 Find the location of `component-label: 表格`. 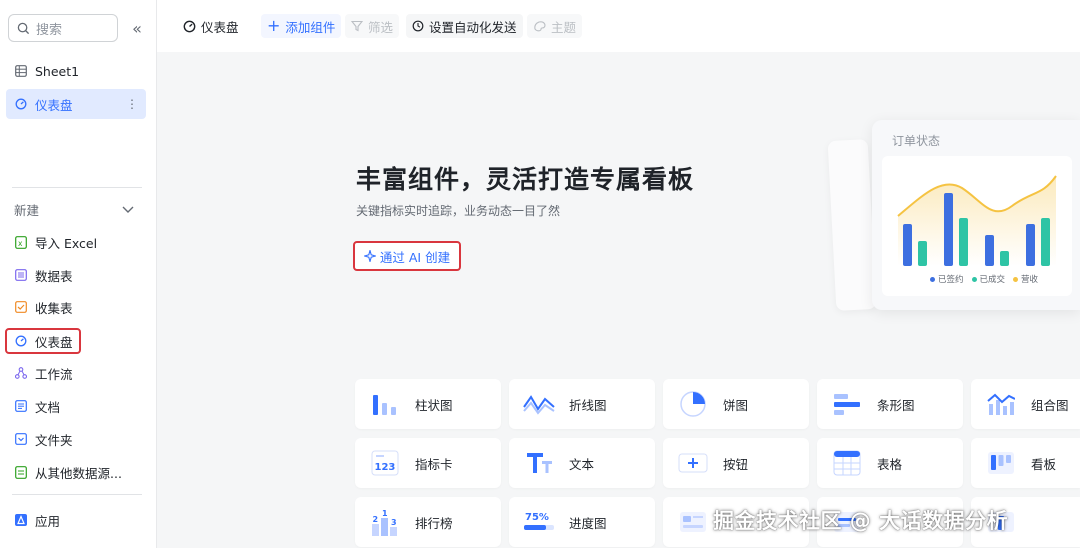

component-label: 表格 is located at coordinates (890, 464).